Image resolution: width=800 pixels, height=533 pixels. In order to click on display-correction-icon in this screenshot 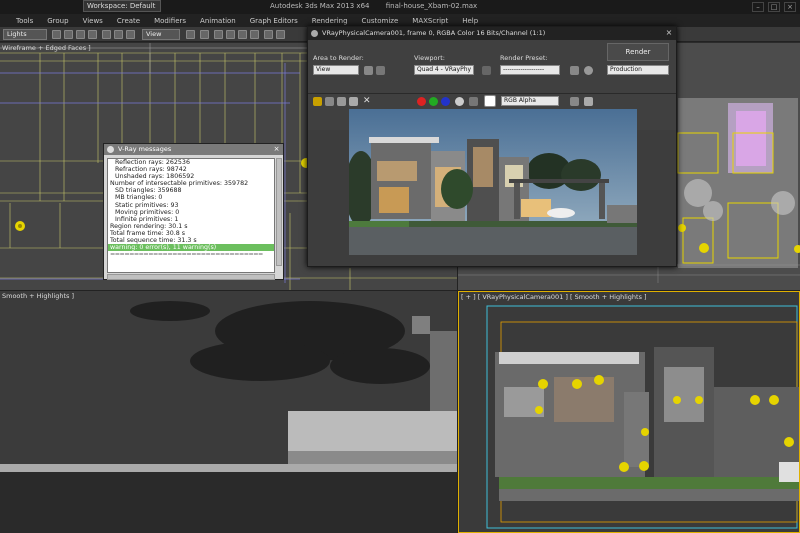, I will do `click(574, 101)`.